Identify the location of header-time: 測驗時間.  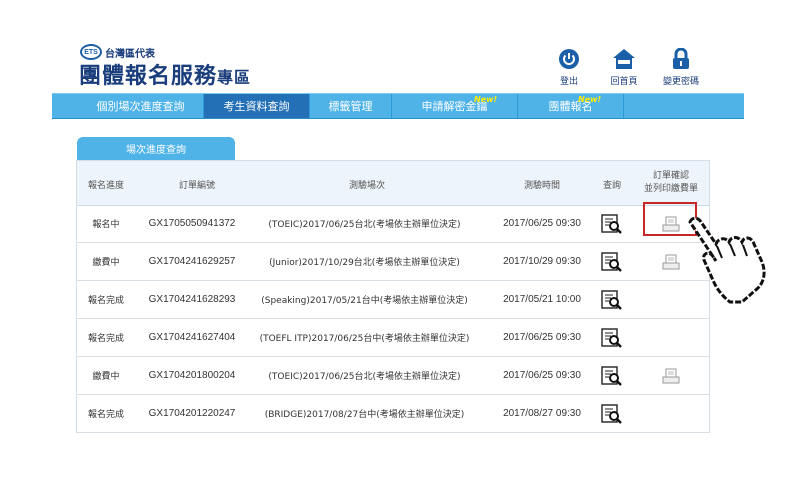
(541, 186).